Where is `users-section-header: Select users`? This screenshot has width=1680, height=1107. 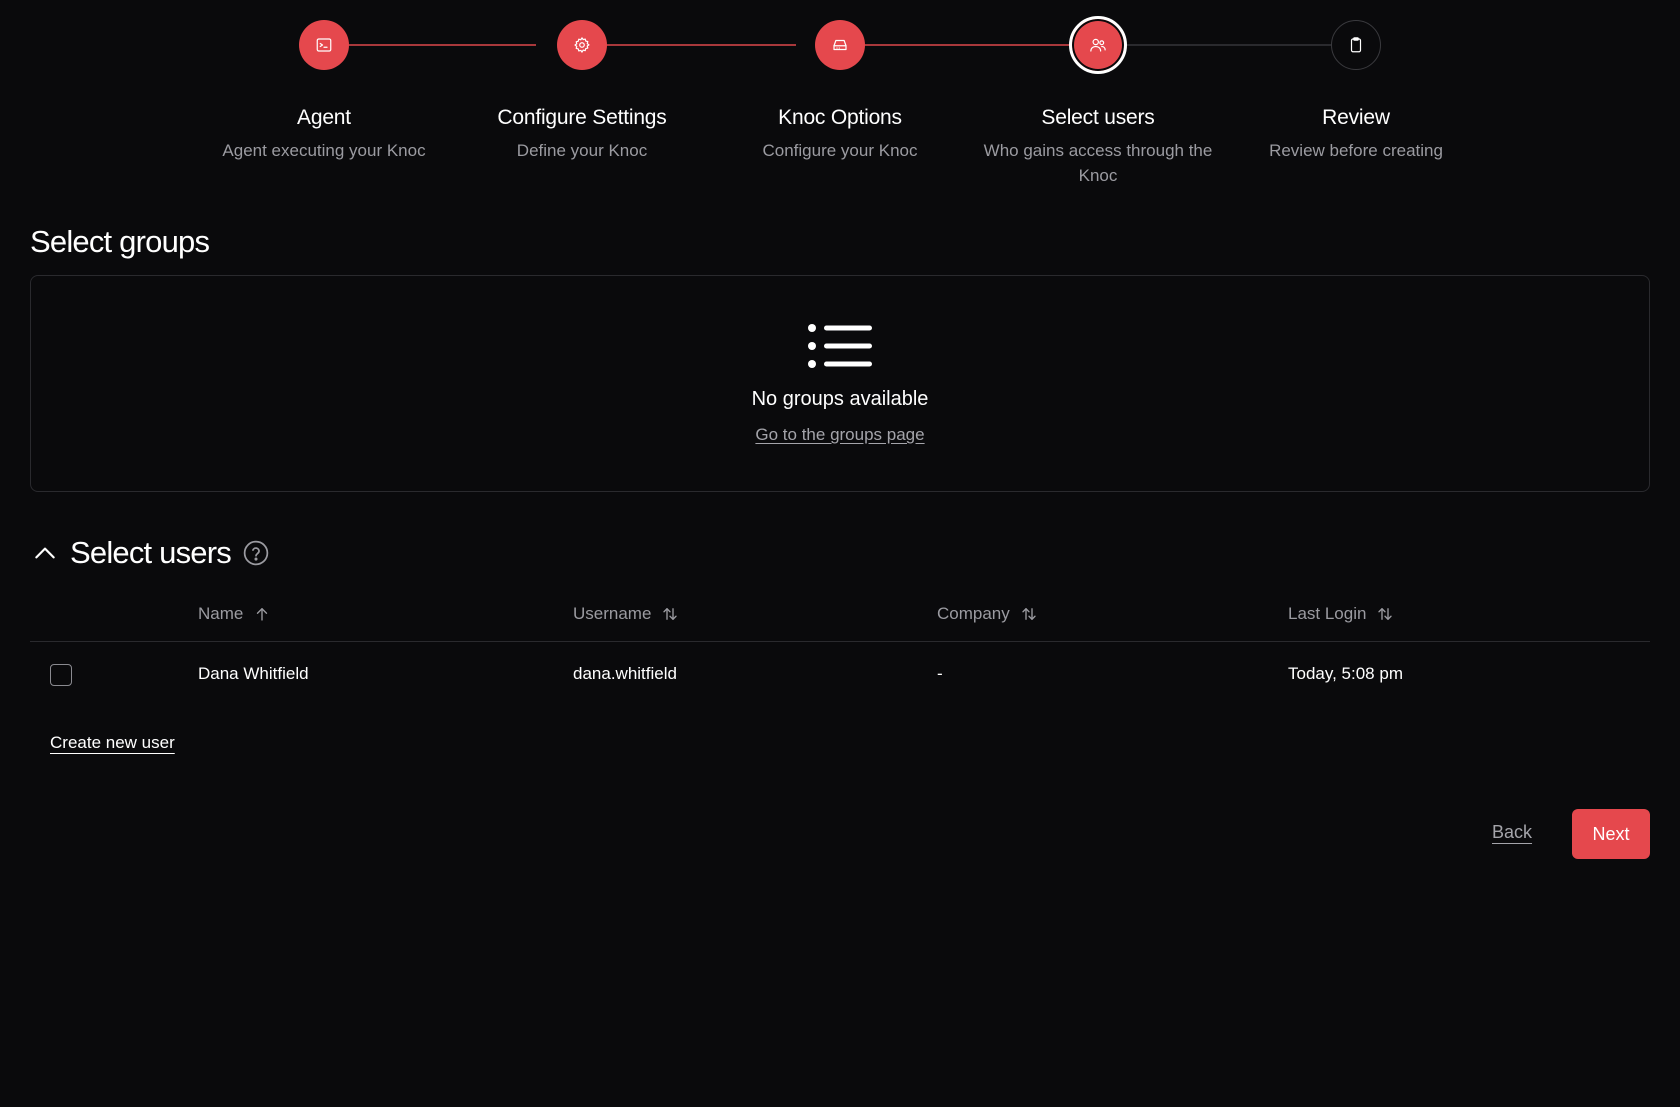 users-section-header: Select users is located at coordinates (150, 553).